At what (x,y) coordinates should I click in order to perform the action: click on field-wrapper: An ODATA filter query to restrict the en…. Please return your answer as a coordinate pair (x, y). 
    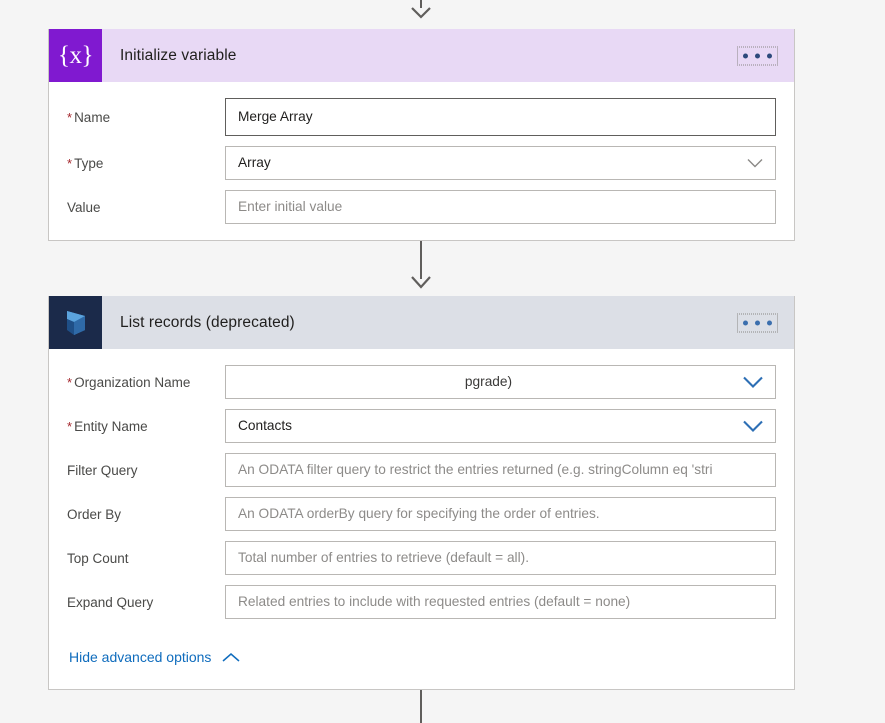
    Looking at the image, I should click on (500, 470).